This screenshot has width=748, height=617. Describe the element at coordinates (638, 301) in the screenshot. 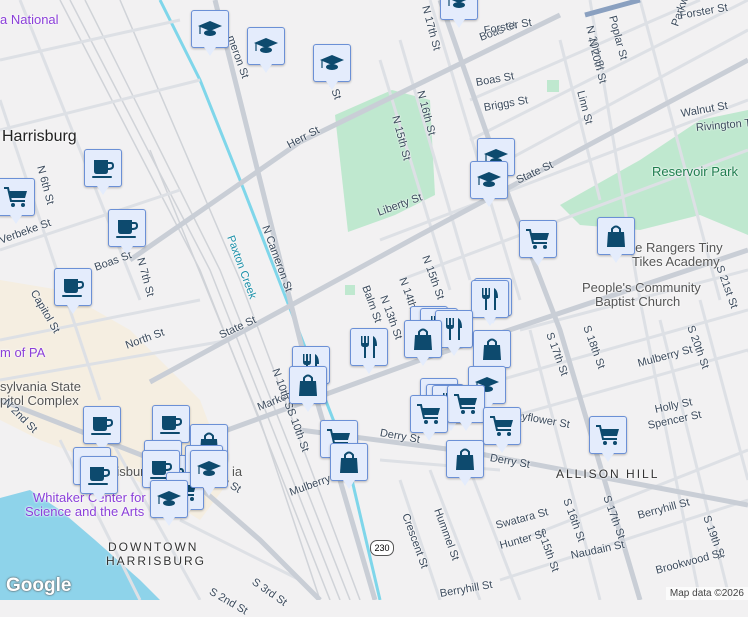

I see `poi-church-2: Baptist Church` at that location.